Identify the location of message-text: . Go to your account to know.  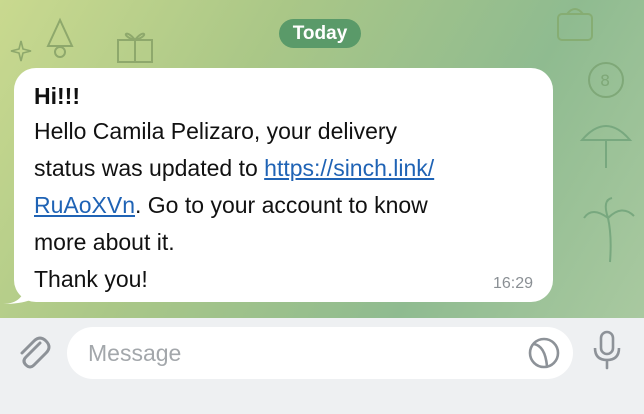
(281, 205).